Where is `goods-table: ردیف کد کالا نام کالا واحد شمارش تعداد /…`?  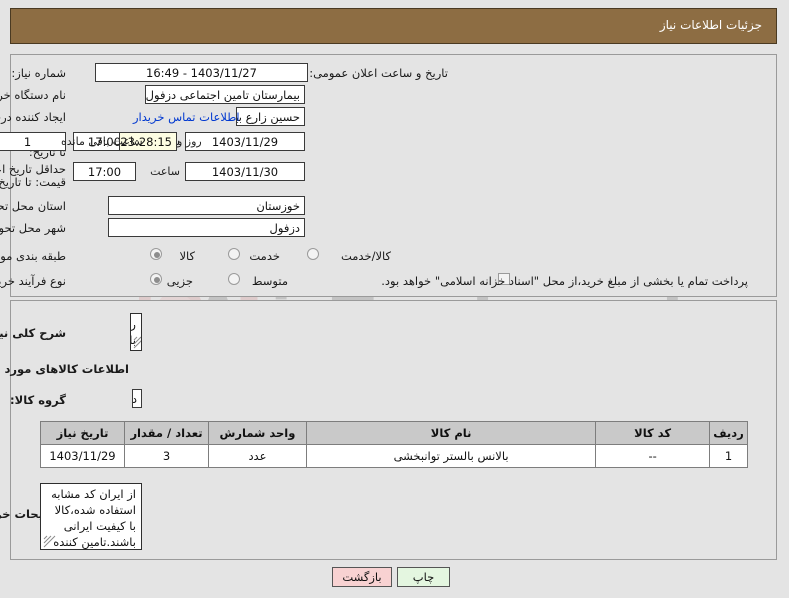
goods-table: ردیف کد کالا نام کالا واحد شمارش تعداد /… is located at coordinates (395, 444).